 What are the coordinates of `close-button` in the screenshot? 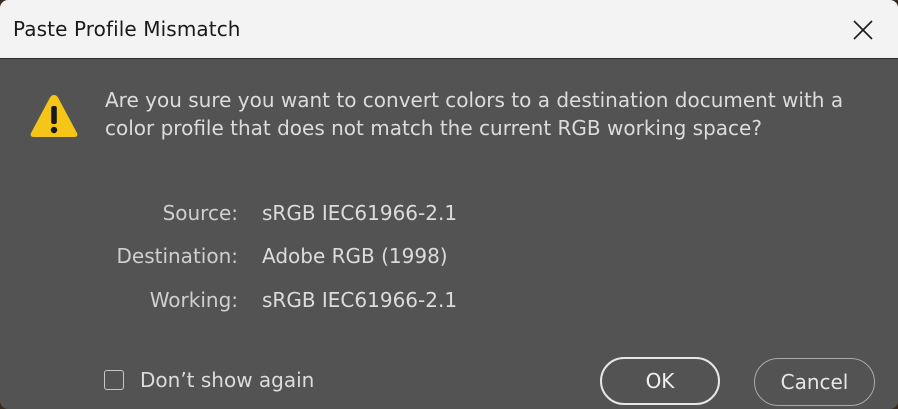 It's located at (863, 30).